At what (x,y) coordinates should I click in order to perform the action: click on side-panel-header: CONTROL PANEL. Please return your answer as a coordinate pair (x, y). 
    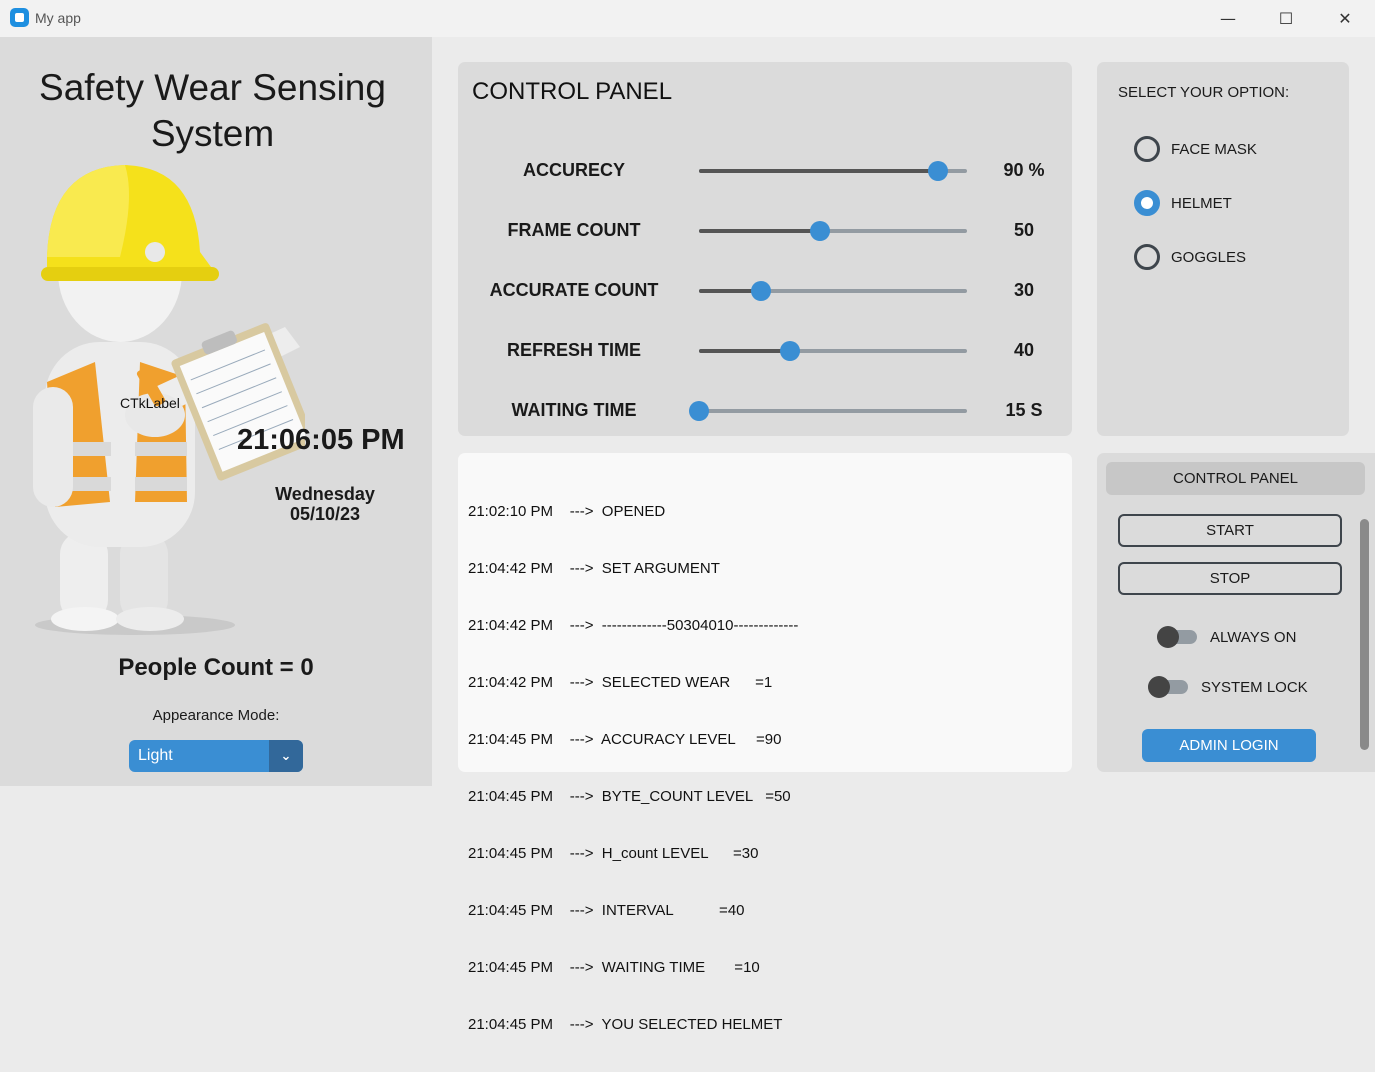
    Looking at the image, I should click on (1235, 478).